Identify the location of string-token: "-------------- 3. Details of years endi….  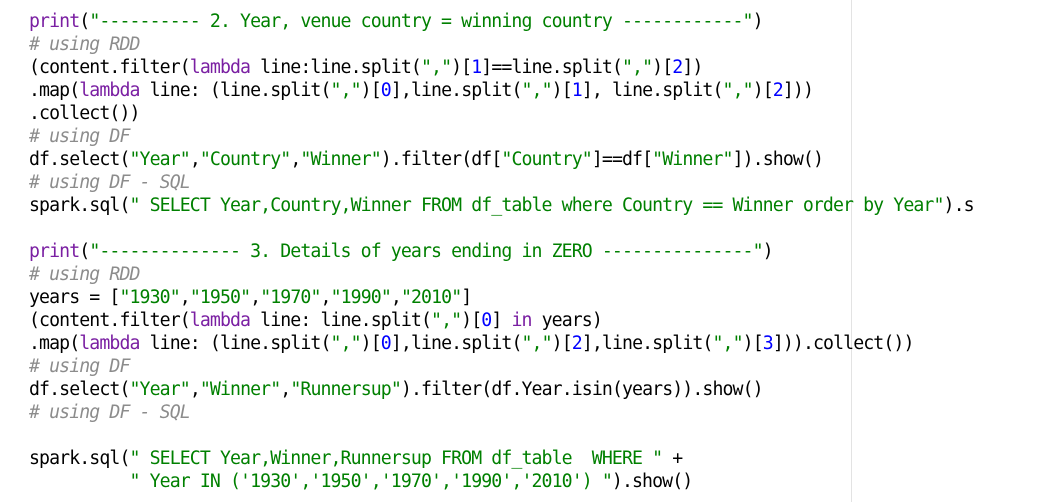
(426, 251).